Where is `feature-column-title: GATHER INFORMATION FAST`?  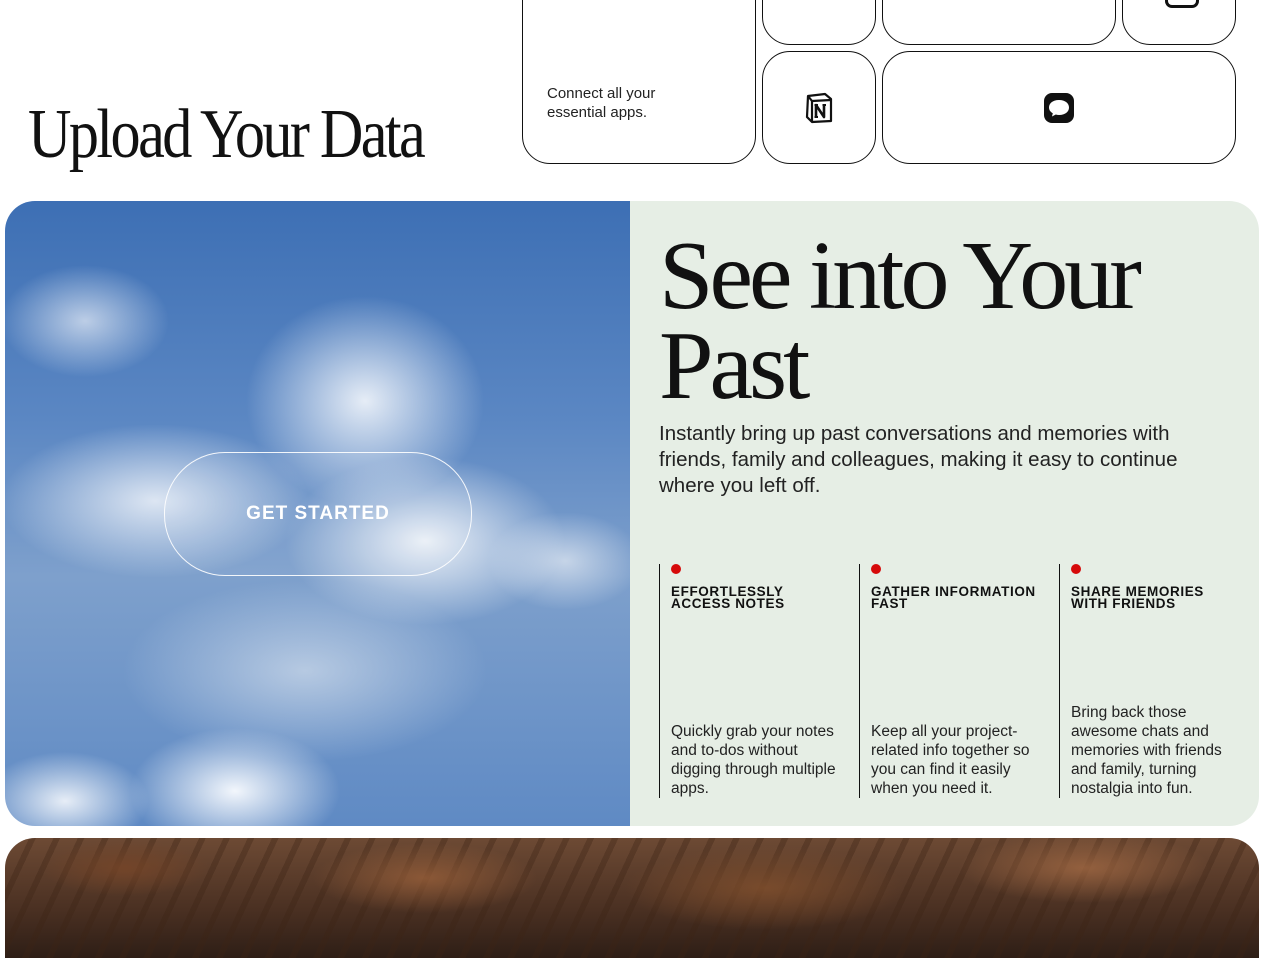 feature-column-title: GATHER INFORMATION FAST is located at coordinates (953, 597).